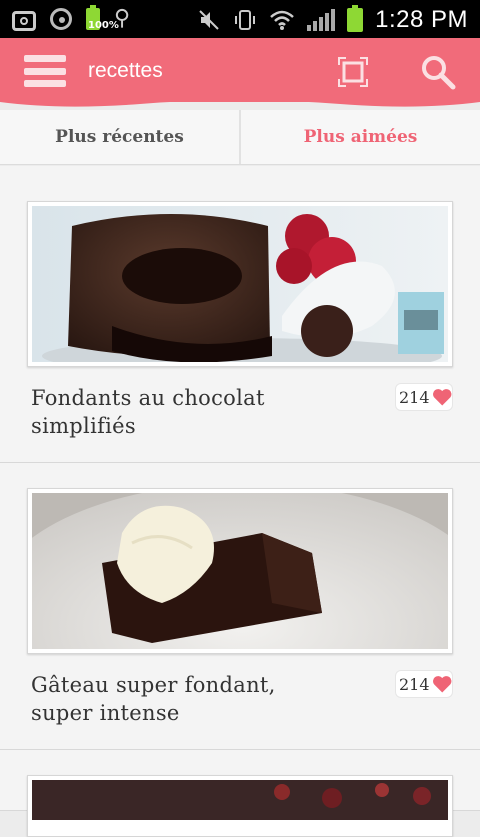 This screenshot has height=837, width=480. I want to click on search-icon, so click(438, 72).